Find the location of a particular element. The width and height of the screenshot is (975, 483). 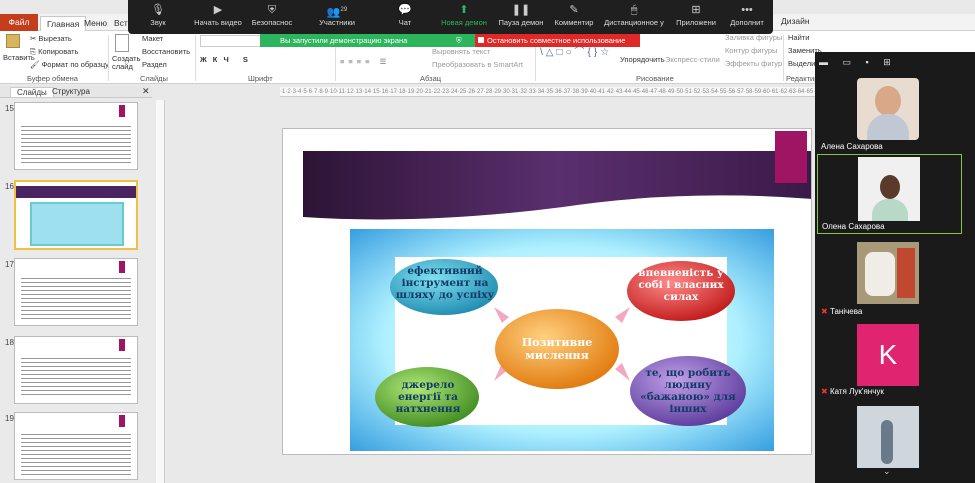

thumb-number: 17 is located at coordinates (9, 264).